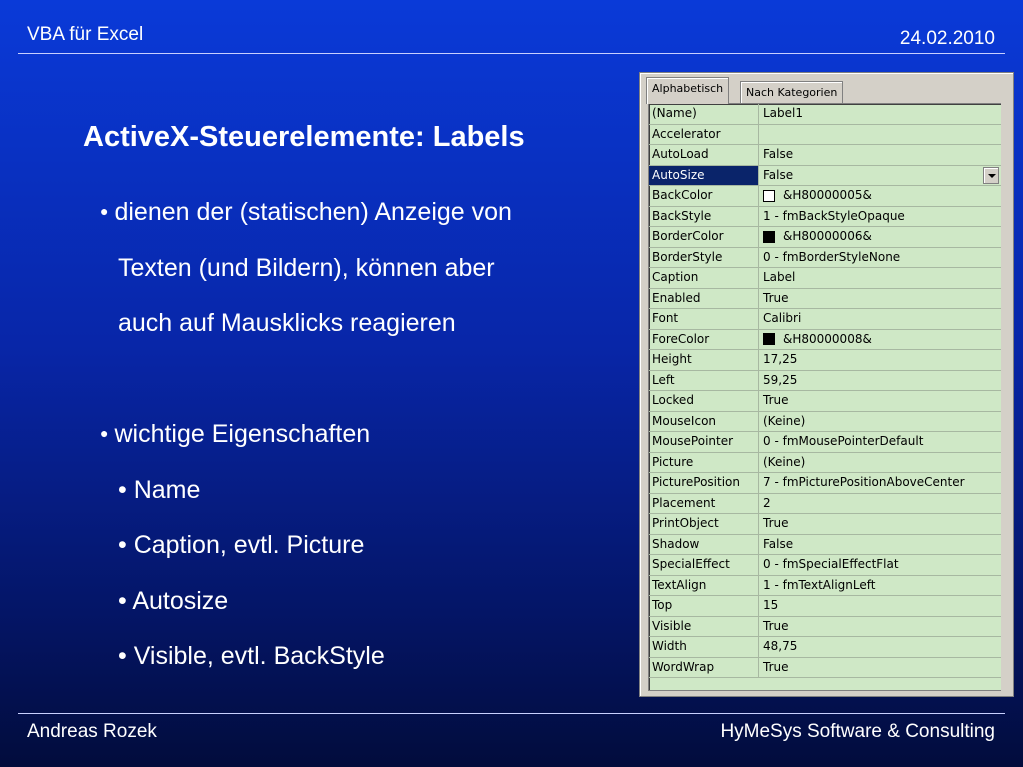 The height and width of the screenshot is (767, 1023). What do you see at coordinates (85, 34) in the screenshot?
I see `header-title: VBA für Excel` at bounding box center [85, 34].